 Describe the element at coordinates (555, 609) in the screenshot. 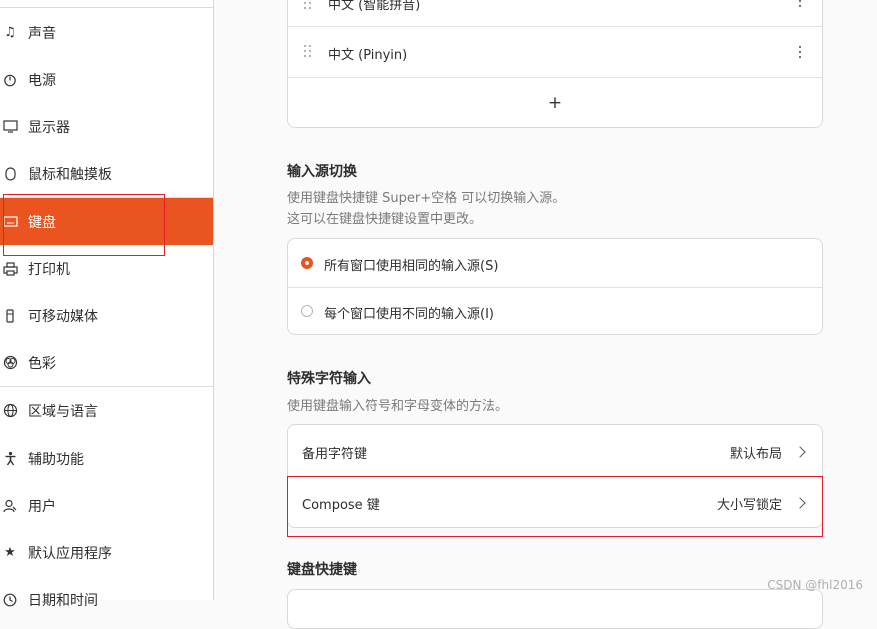

I see `shortcuts-card` at that location.